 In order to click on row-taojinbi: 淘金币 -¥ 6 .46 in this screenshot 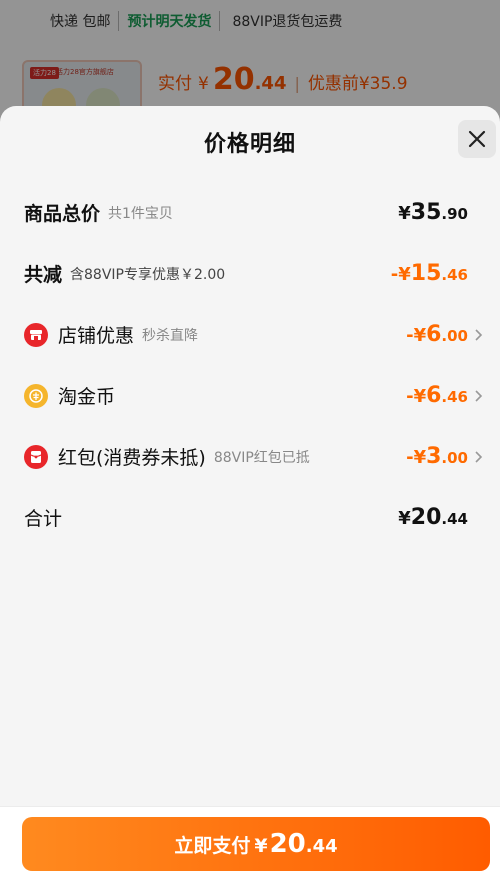, I will do `click(250, 395)`.